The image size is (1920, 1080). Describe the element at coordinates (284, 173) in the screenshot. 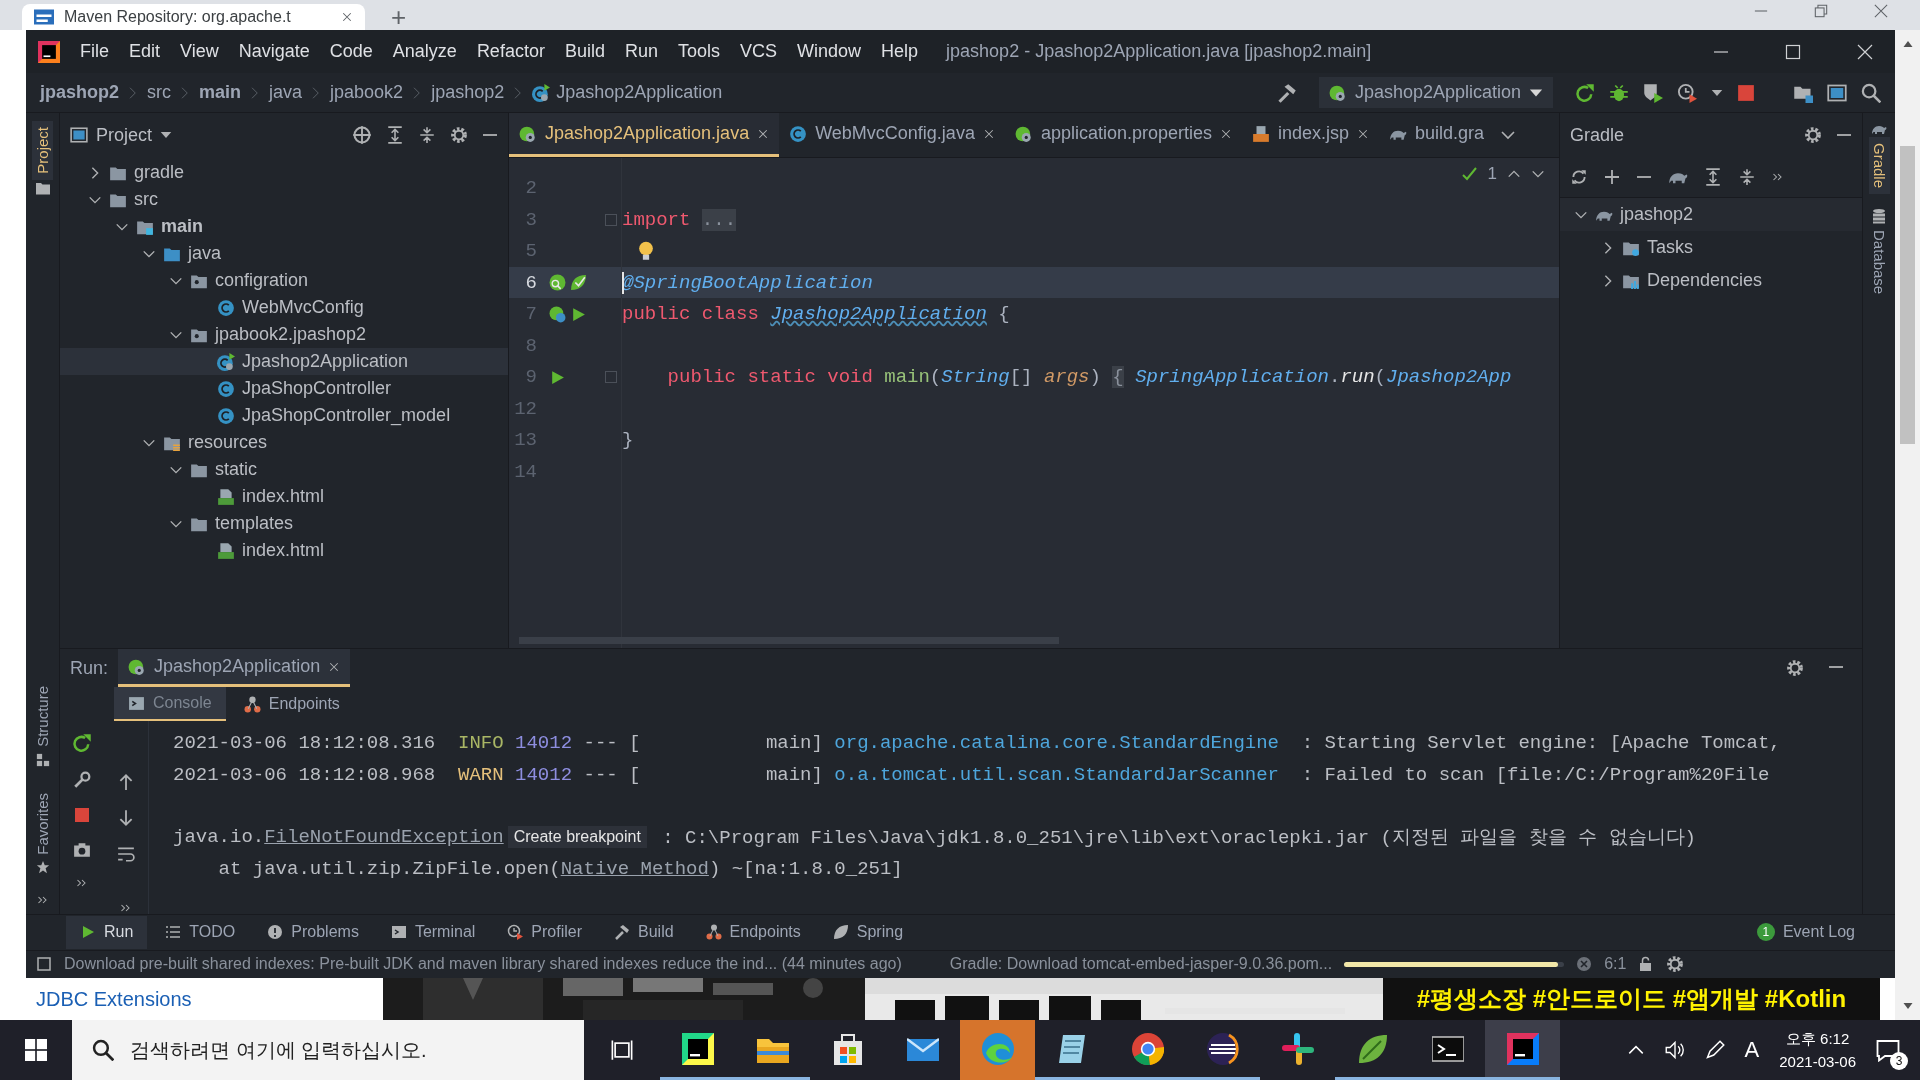

I see `tree-item: gradle` at that location.